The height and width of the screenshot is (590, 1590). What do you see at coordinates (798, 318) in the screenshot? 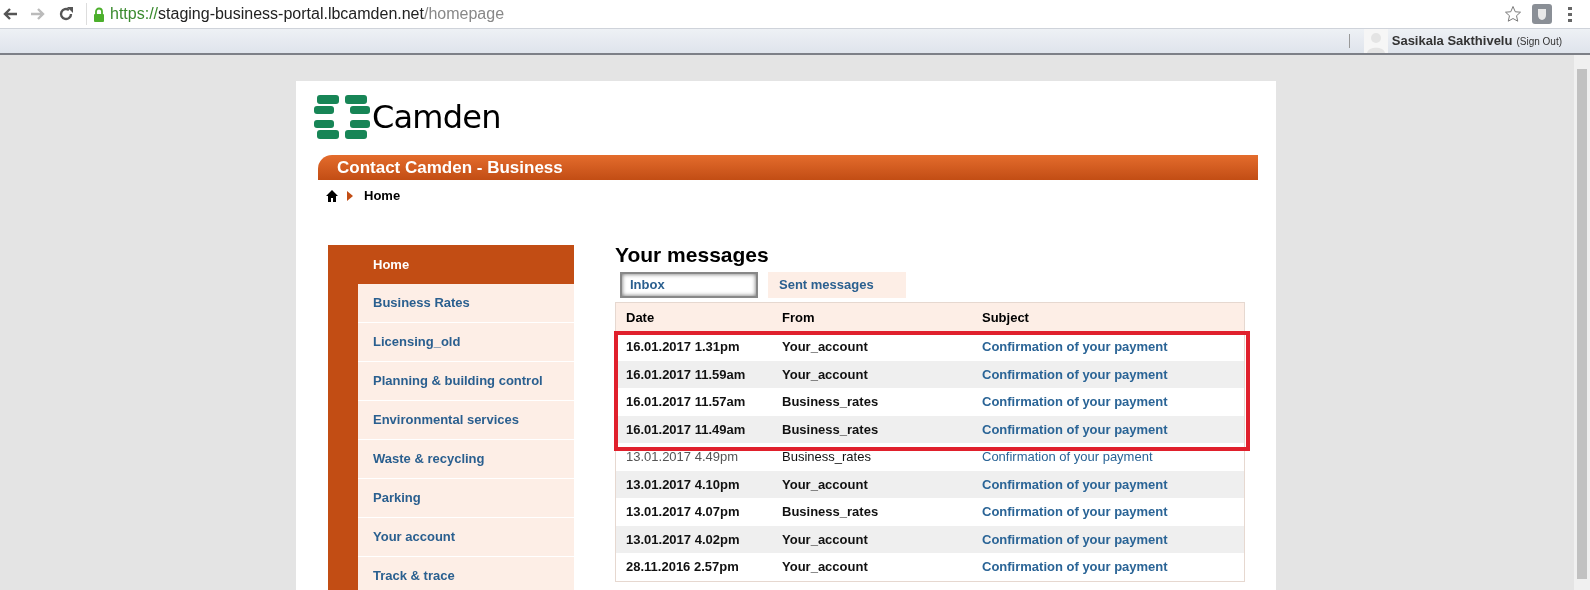
I see `column-header: From` at bounding box center [798, 318].